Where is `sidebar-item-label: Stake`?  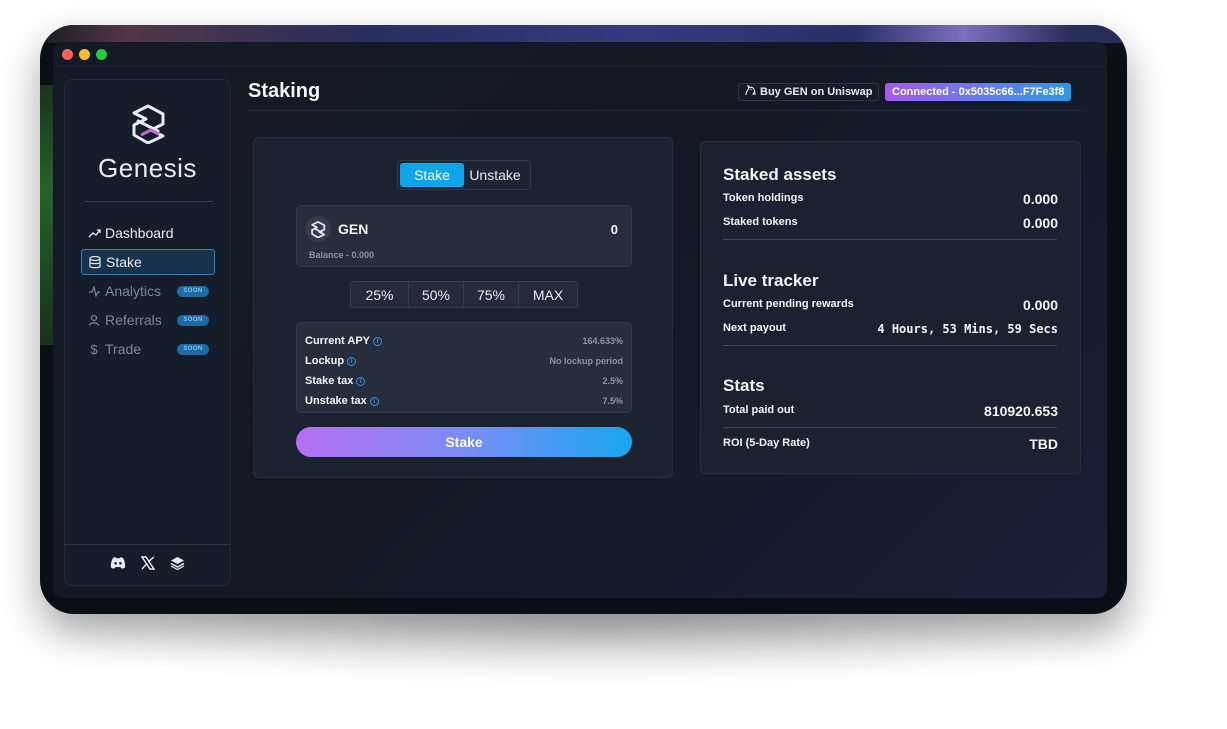 sidebar-item-label: Stake is located at coordinates (124, 262).